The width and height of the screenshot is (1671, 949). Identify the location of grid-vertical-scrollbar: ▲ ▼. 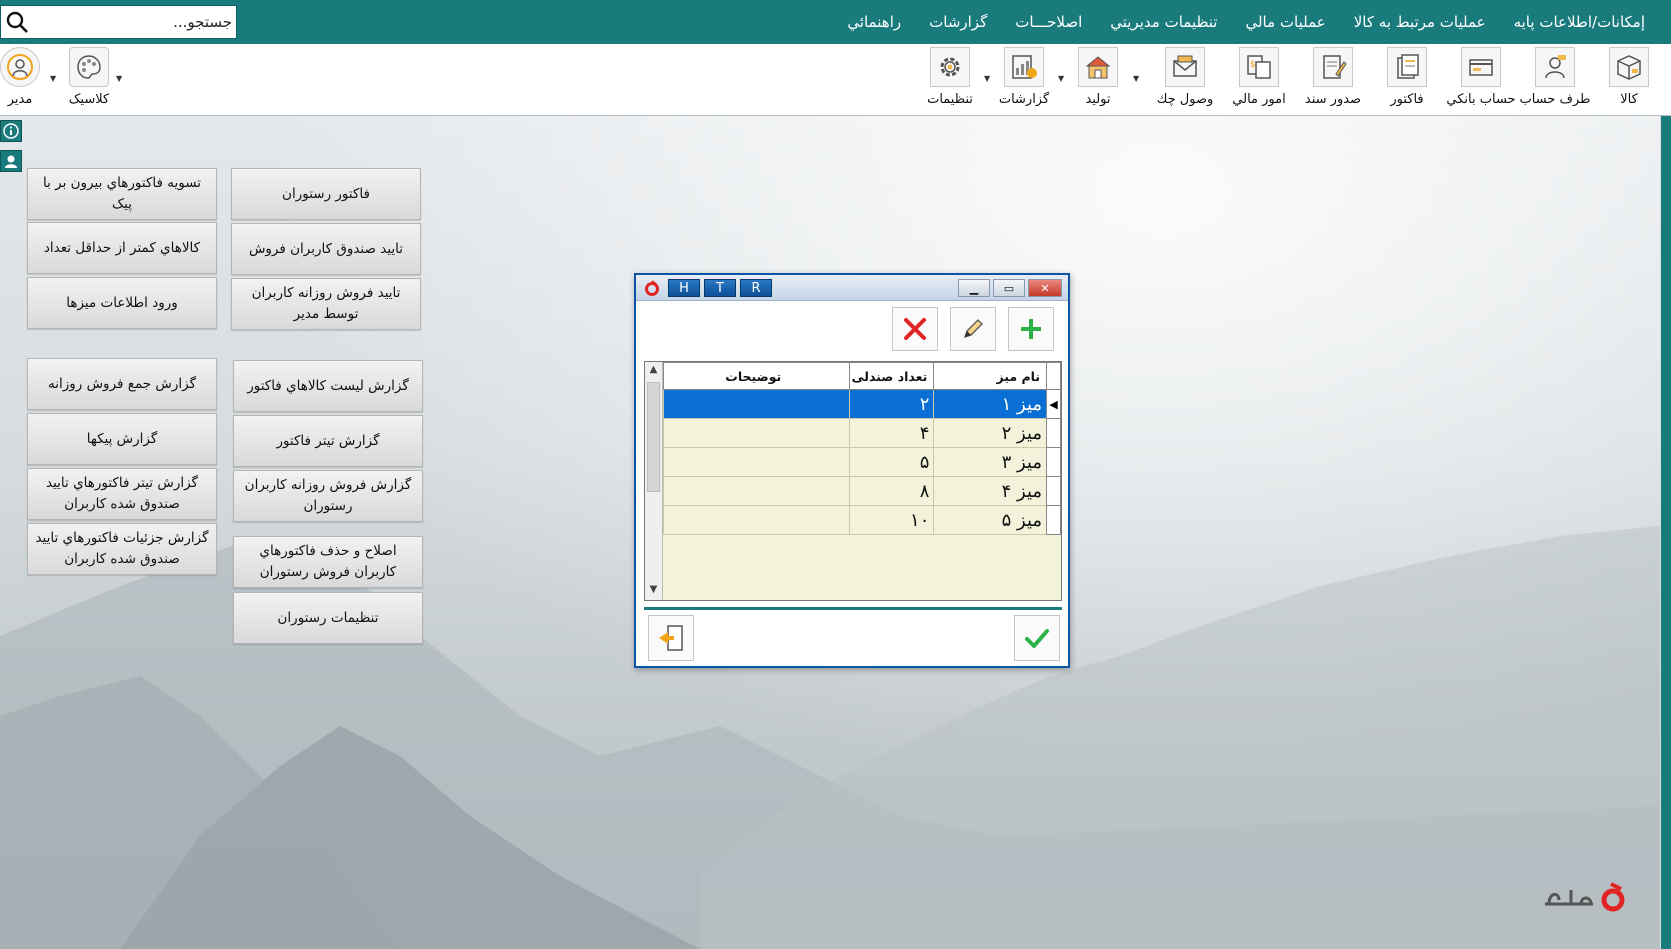
(654, 481).